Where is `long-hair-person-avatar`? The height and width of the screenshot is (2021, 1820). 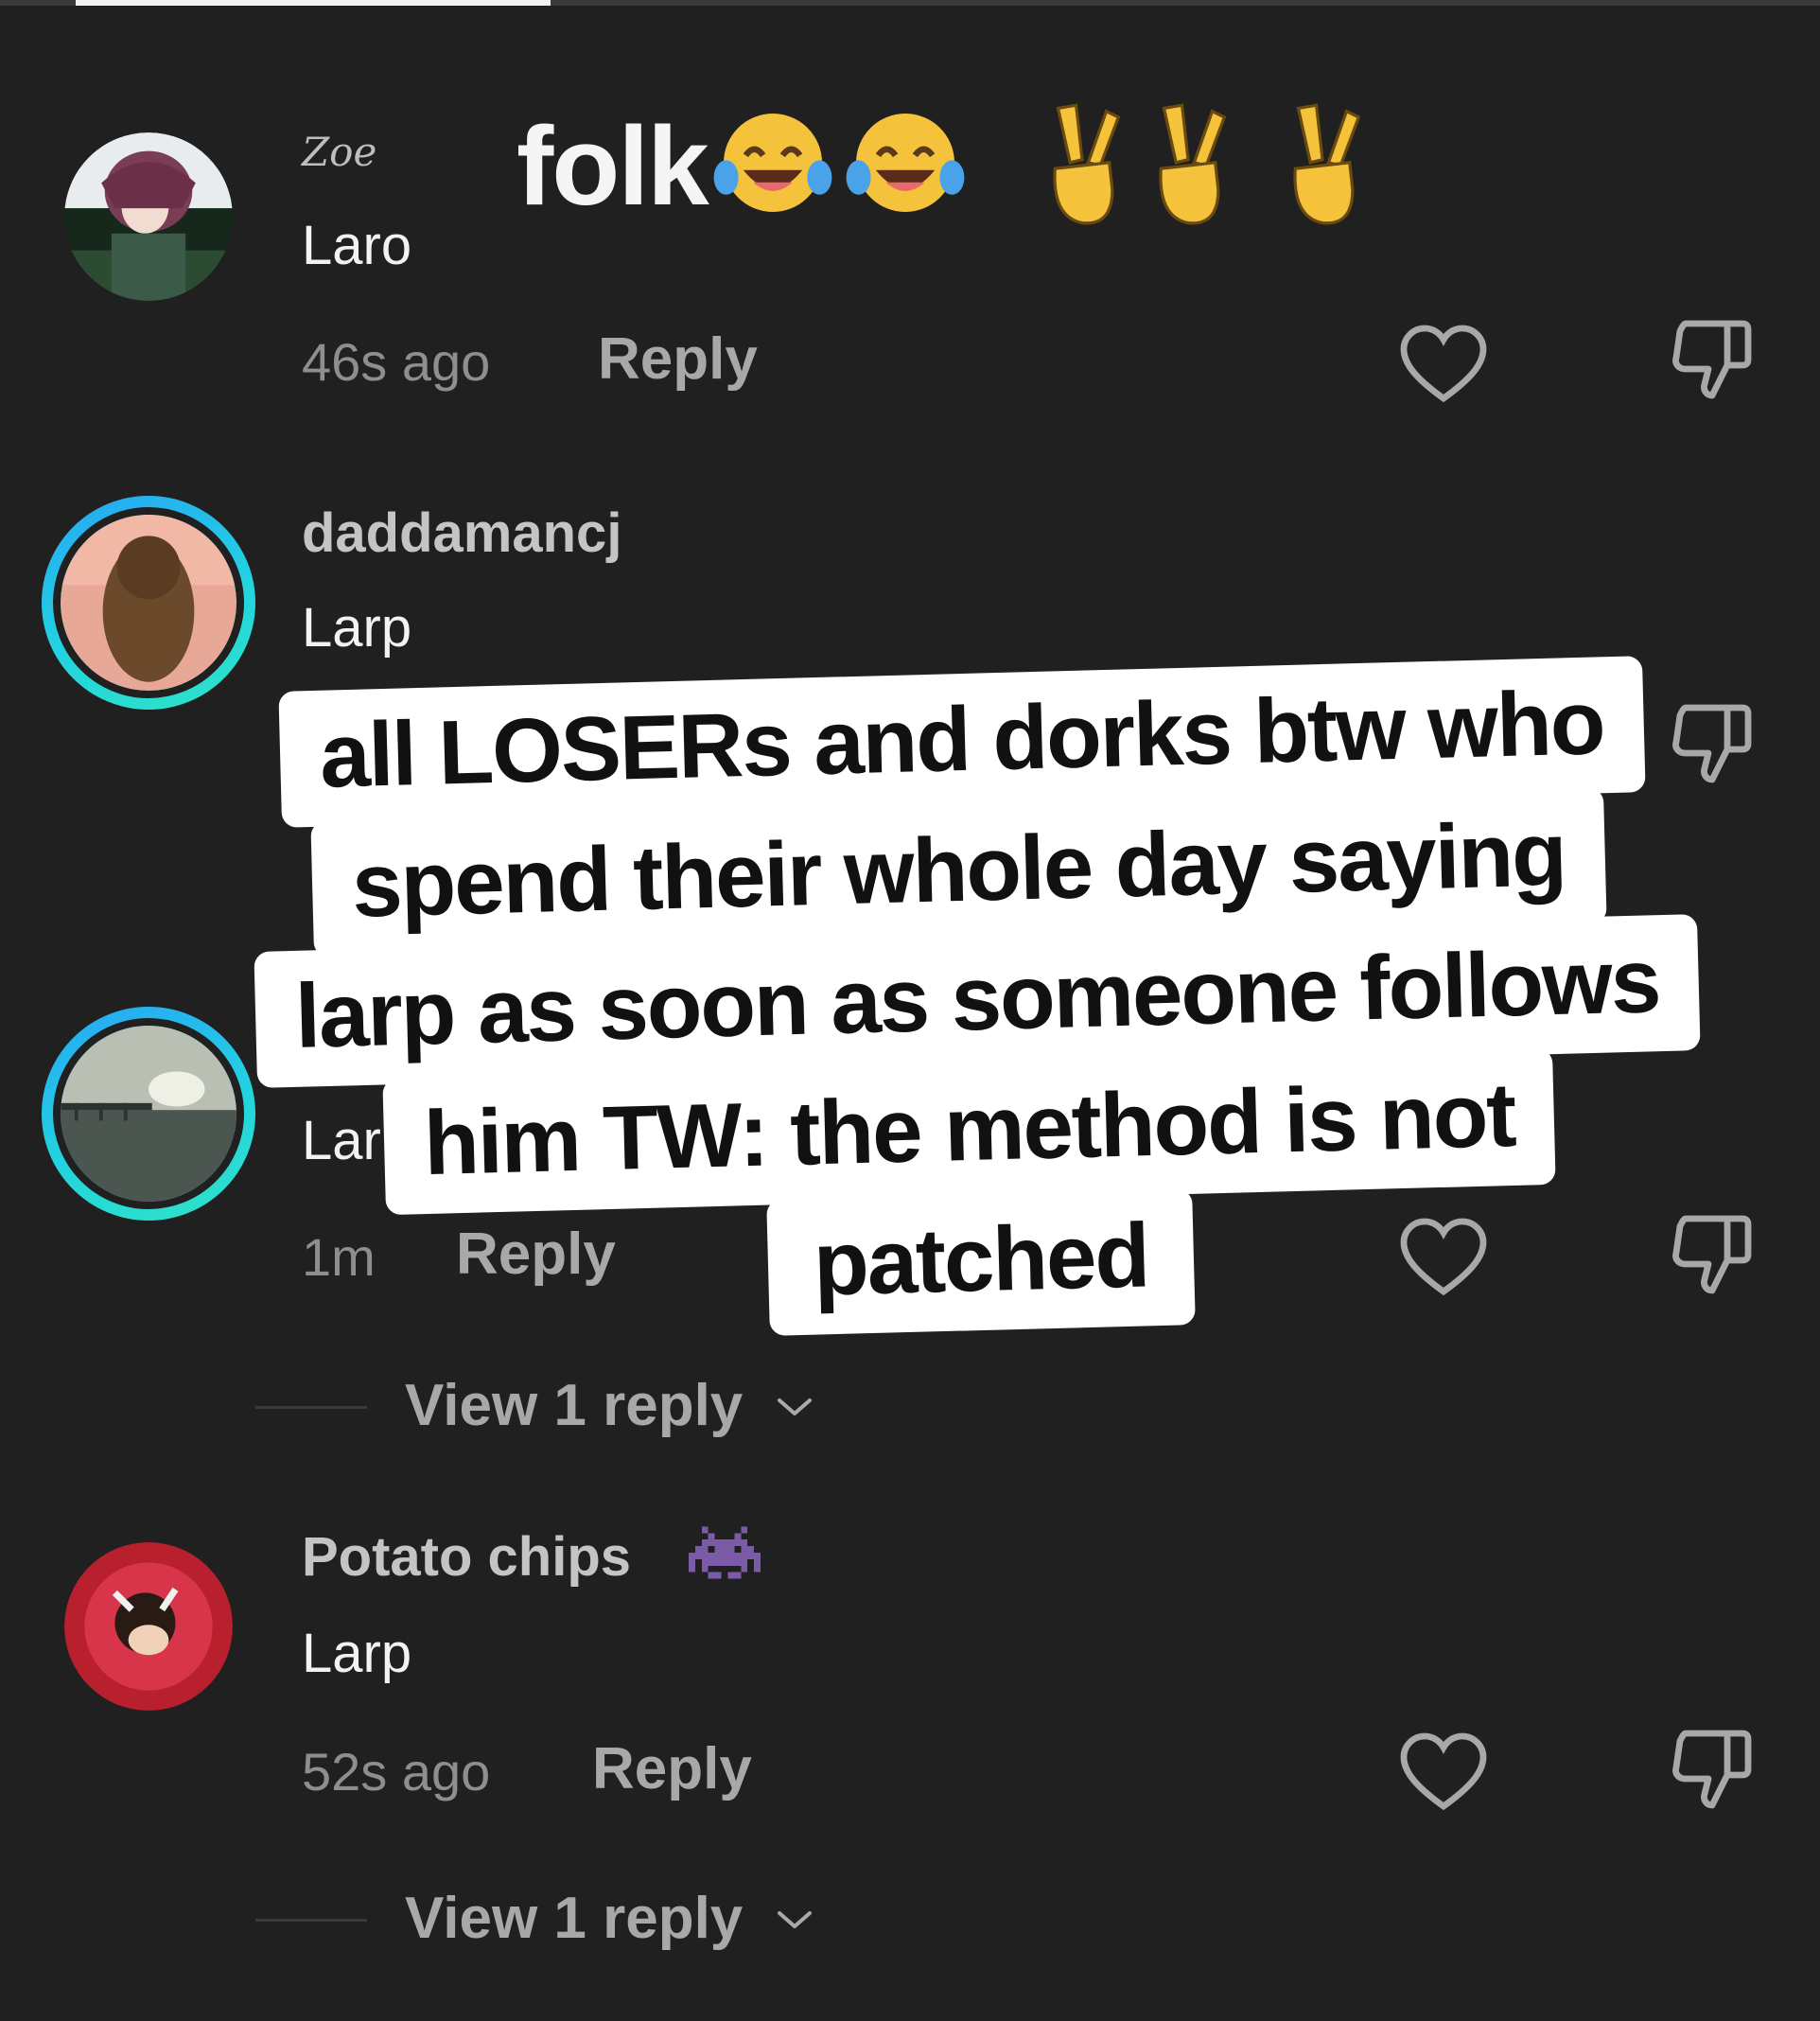
long-hair-person-avatar is located at coordinates (148, 603).